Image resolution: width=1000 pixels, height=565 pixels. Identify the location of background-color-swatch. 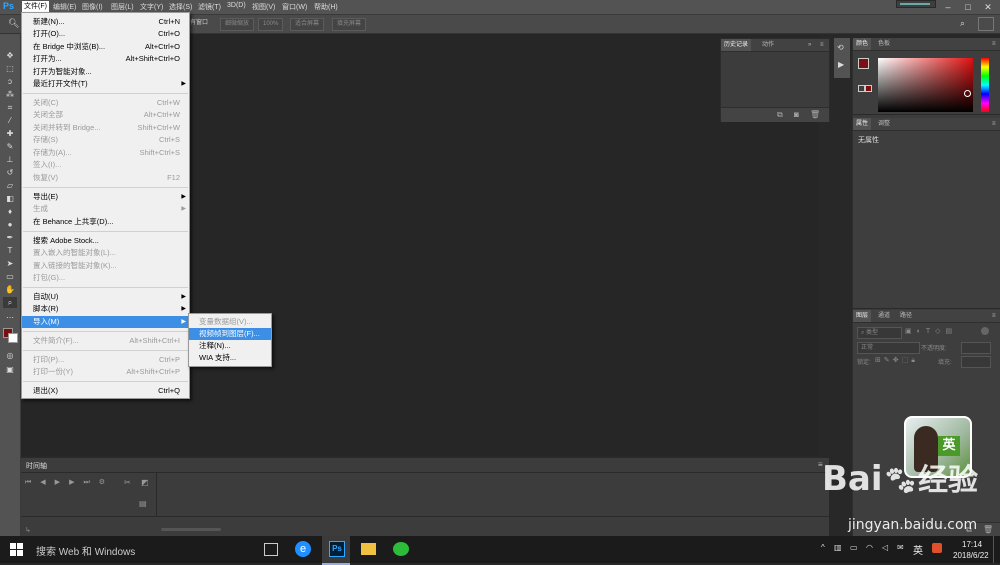
(13, 338).